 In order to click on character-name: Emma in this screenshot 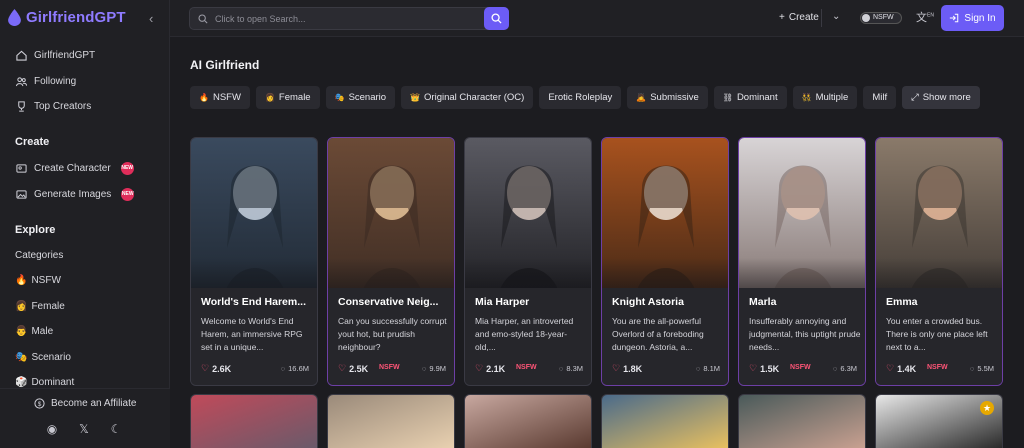, I will do `click(902, 302)`.